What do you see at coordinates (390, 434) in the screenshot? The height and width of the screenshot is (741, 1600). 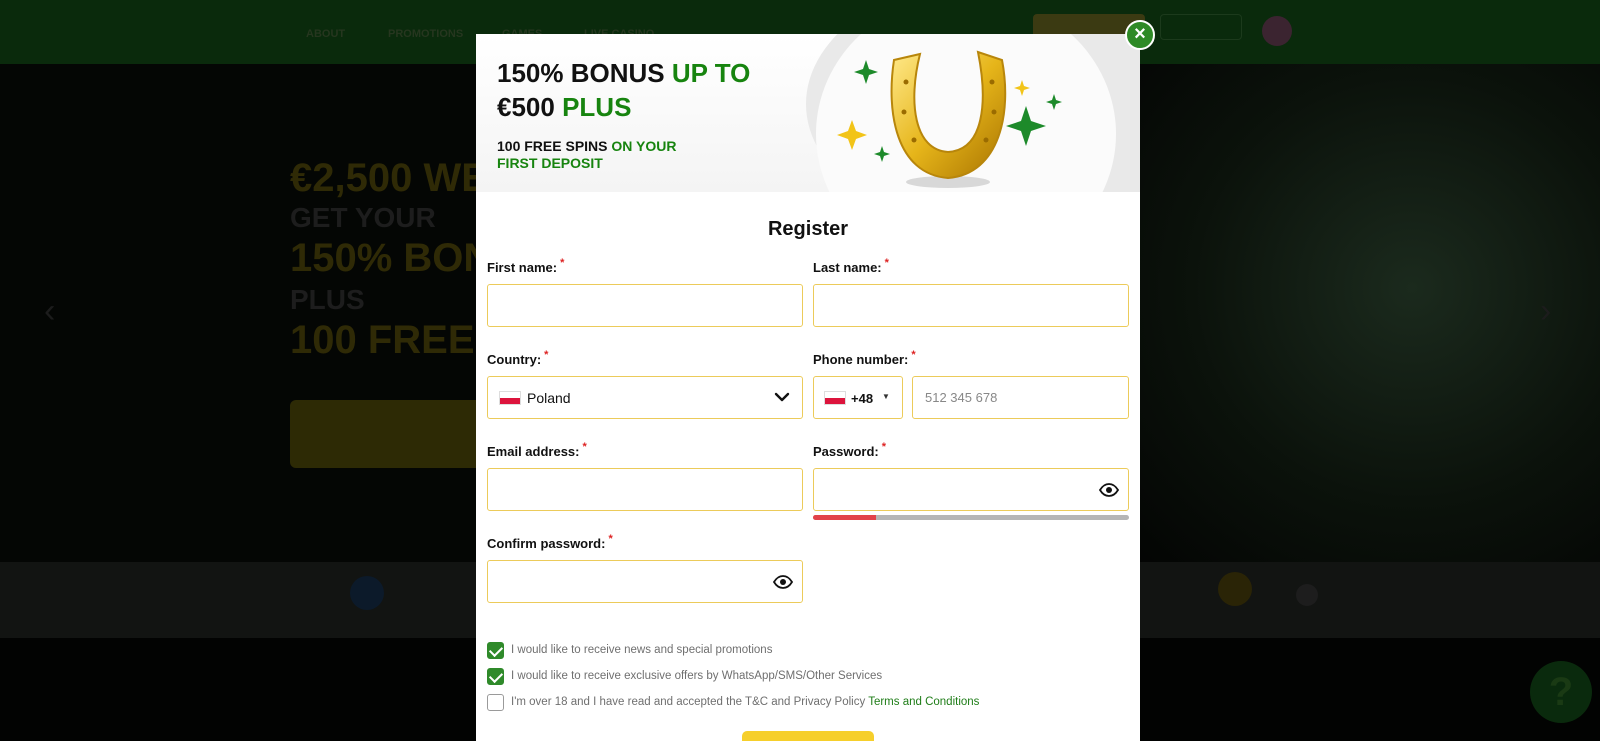 I see `hero-cta-button` at bounding box center [390, 434].